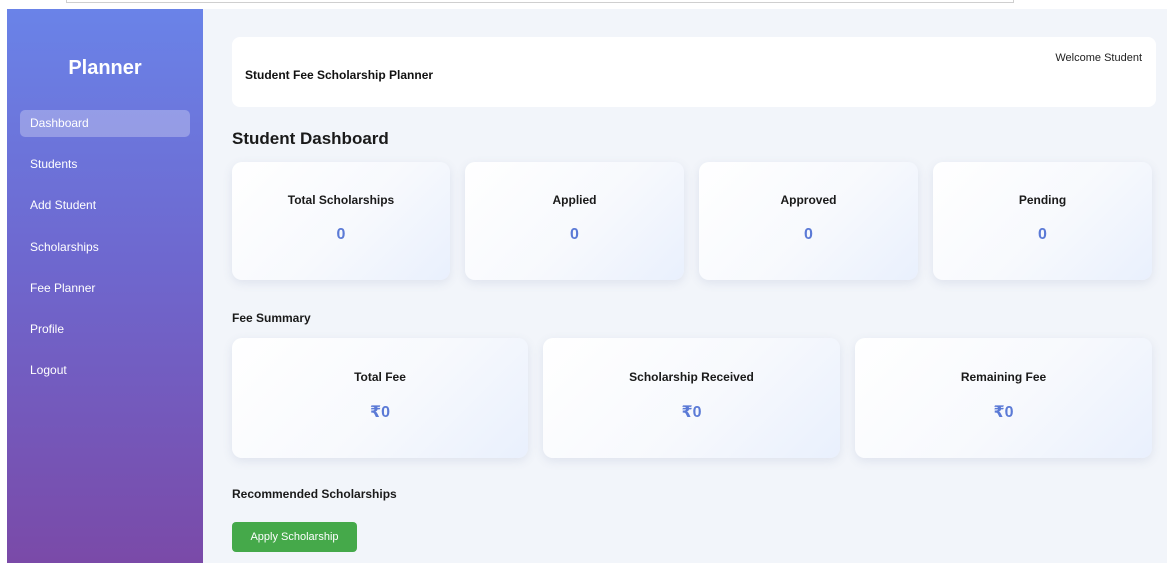 This screenshot has height=563, width=1167. Describe the element at coordinates (105, 68) in the screenshot. I see `sidebar-title: Planner` at that location.